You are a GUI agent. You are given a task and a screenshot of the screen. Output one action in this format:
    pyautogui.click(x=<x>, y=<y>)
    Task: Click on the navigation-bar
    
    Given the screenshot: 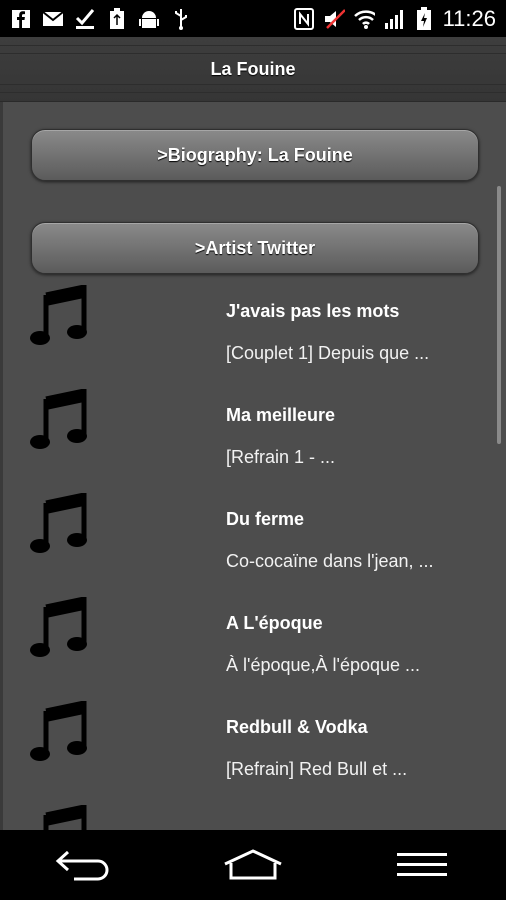 What is the action you would take?
    pyautogui.click(x=253, y=865)
    